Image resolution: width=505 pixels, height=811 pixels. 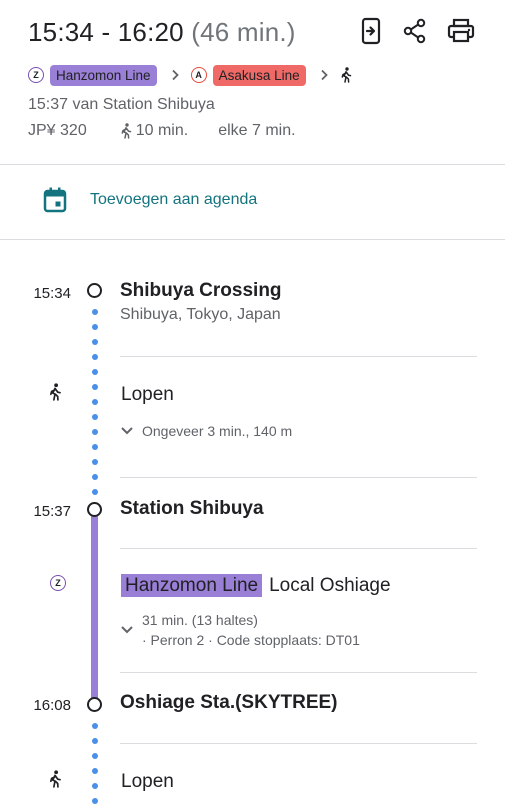 What do you see at coordinates (330, 585) in the screenshot?
I see `transit-direction: Local Oshiage` at bounding box center [330, 585].